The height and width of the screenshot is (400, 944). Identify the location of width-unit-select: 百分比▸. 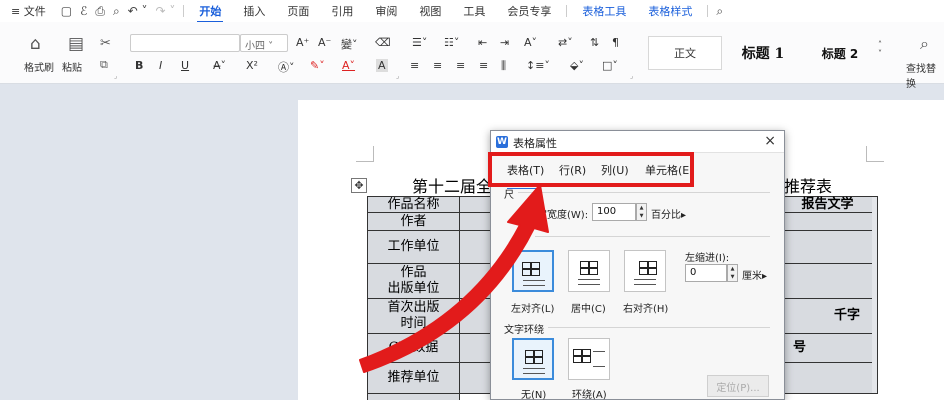
(668, 213).